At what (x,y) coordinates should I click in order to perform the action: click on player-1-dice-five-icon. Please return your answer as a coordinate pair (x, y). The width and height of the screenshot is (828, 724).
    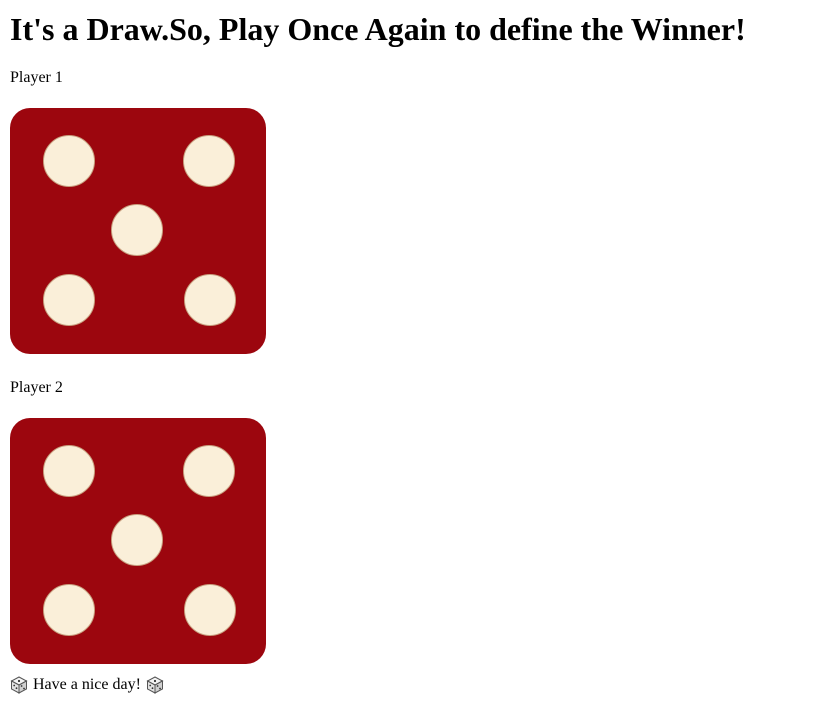
    Looking at the image, I should click on (138, 231).